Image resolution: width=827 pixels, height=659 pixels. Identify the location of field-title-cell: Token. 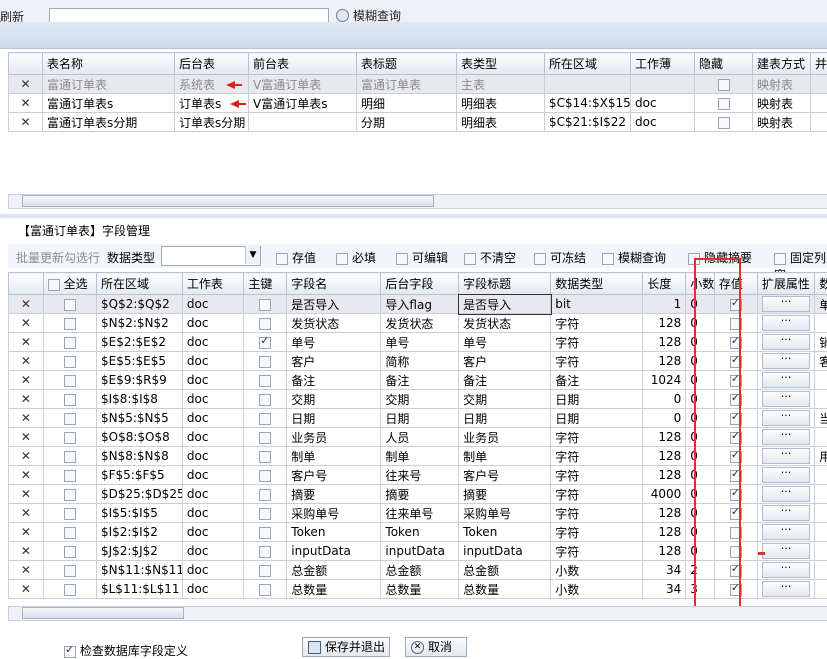
(505, 532).